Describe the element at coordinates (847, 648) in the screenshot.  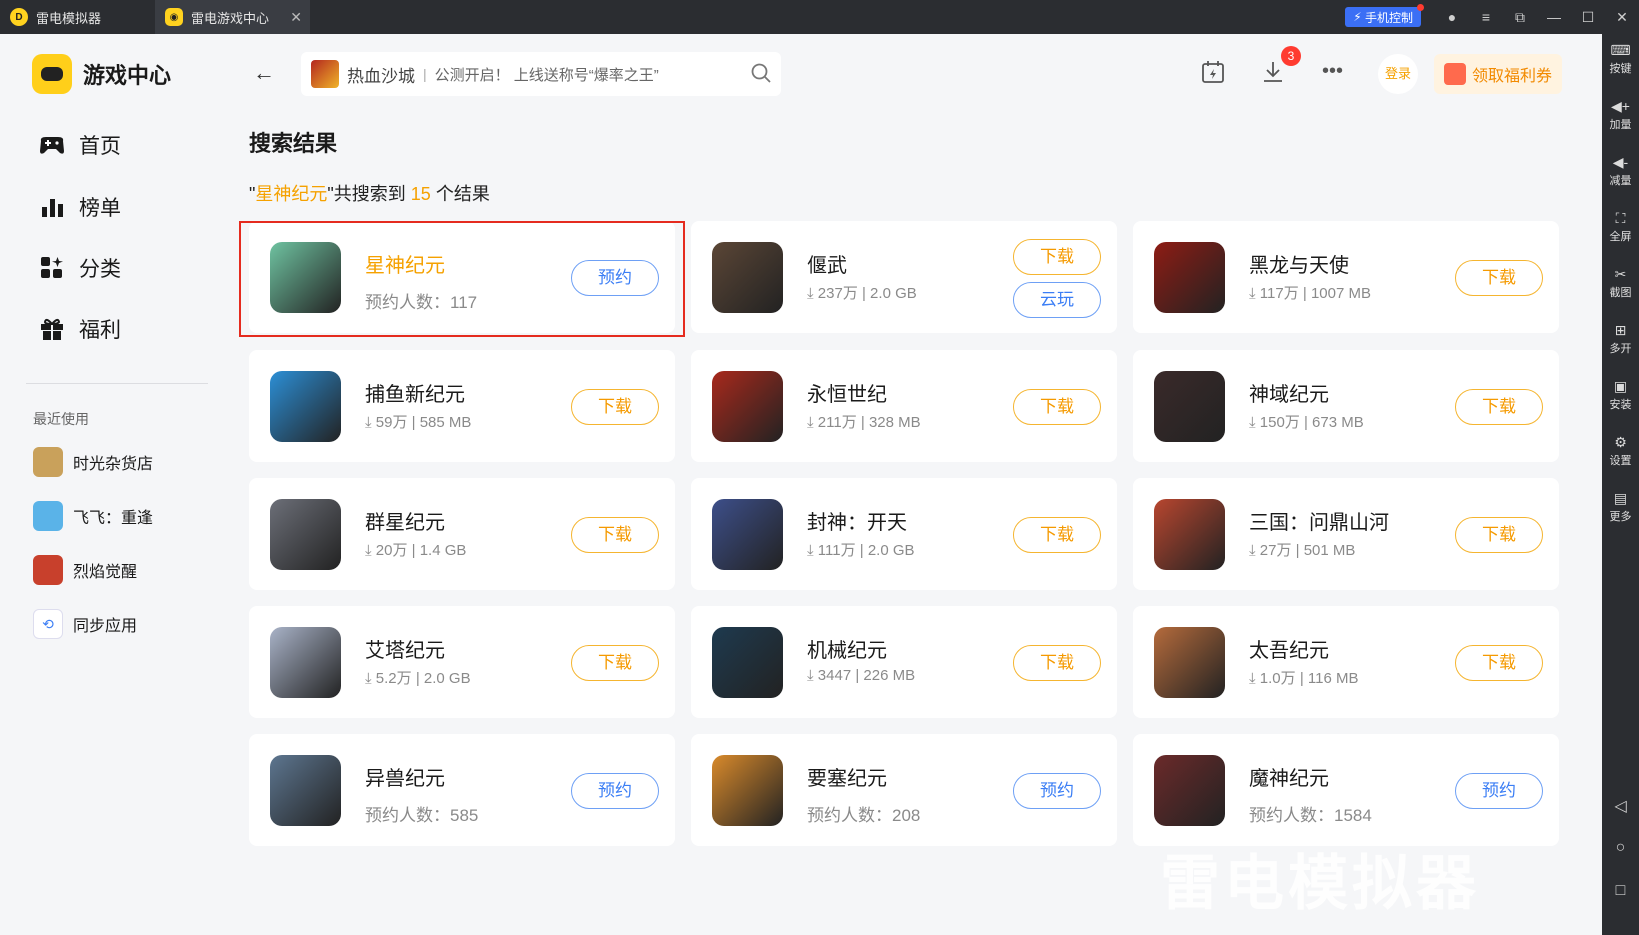
I see `game-name: 机械纪元` at that location.